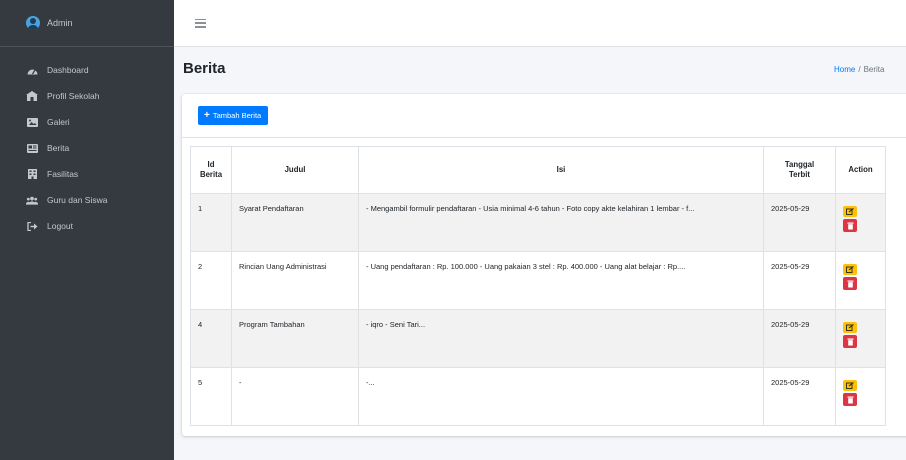  I want to click on cell-id: 5, so click(211, 396).